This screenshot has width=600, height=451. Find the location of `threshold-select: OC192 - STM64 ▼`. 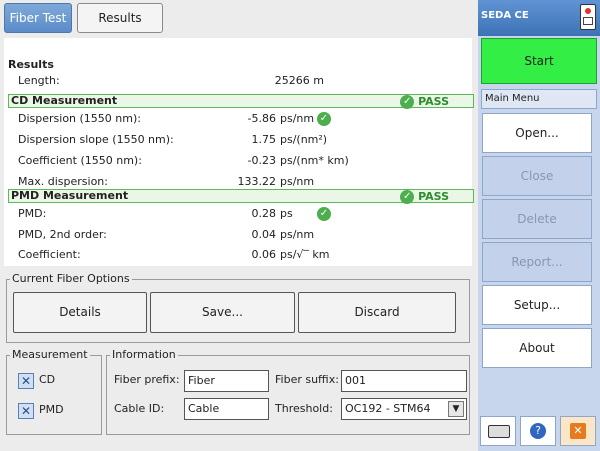

threshold-select: OC192 - STM64 ▼ is located at coordinates (404, 409).